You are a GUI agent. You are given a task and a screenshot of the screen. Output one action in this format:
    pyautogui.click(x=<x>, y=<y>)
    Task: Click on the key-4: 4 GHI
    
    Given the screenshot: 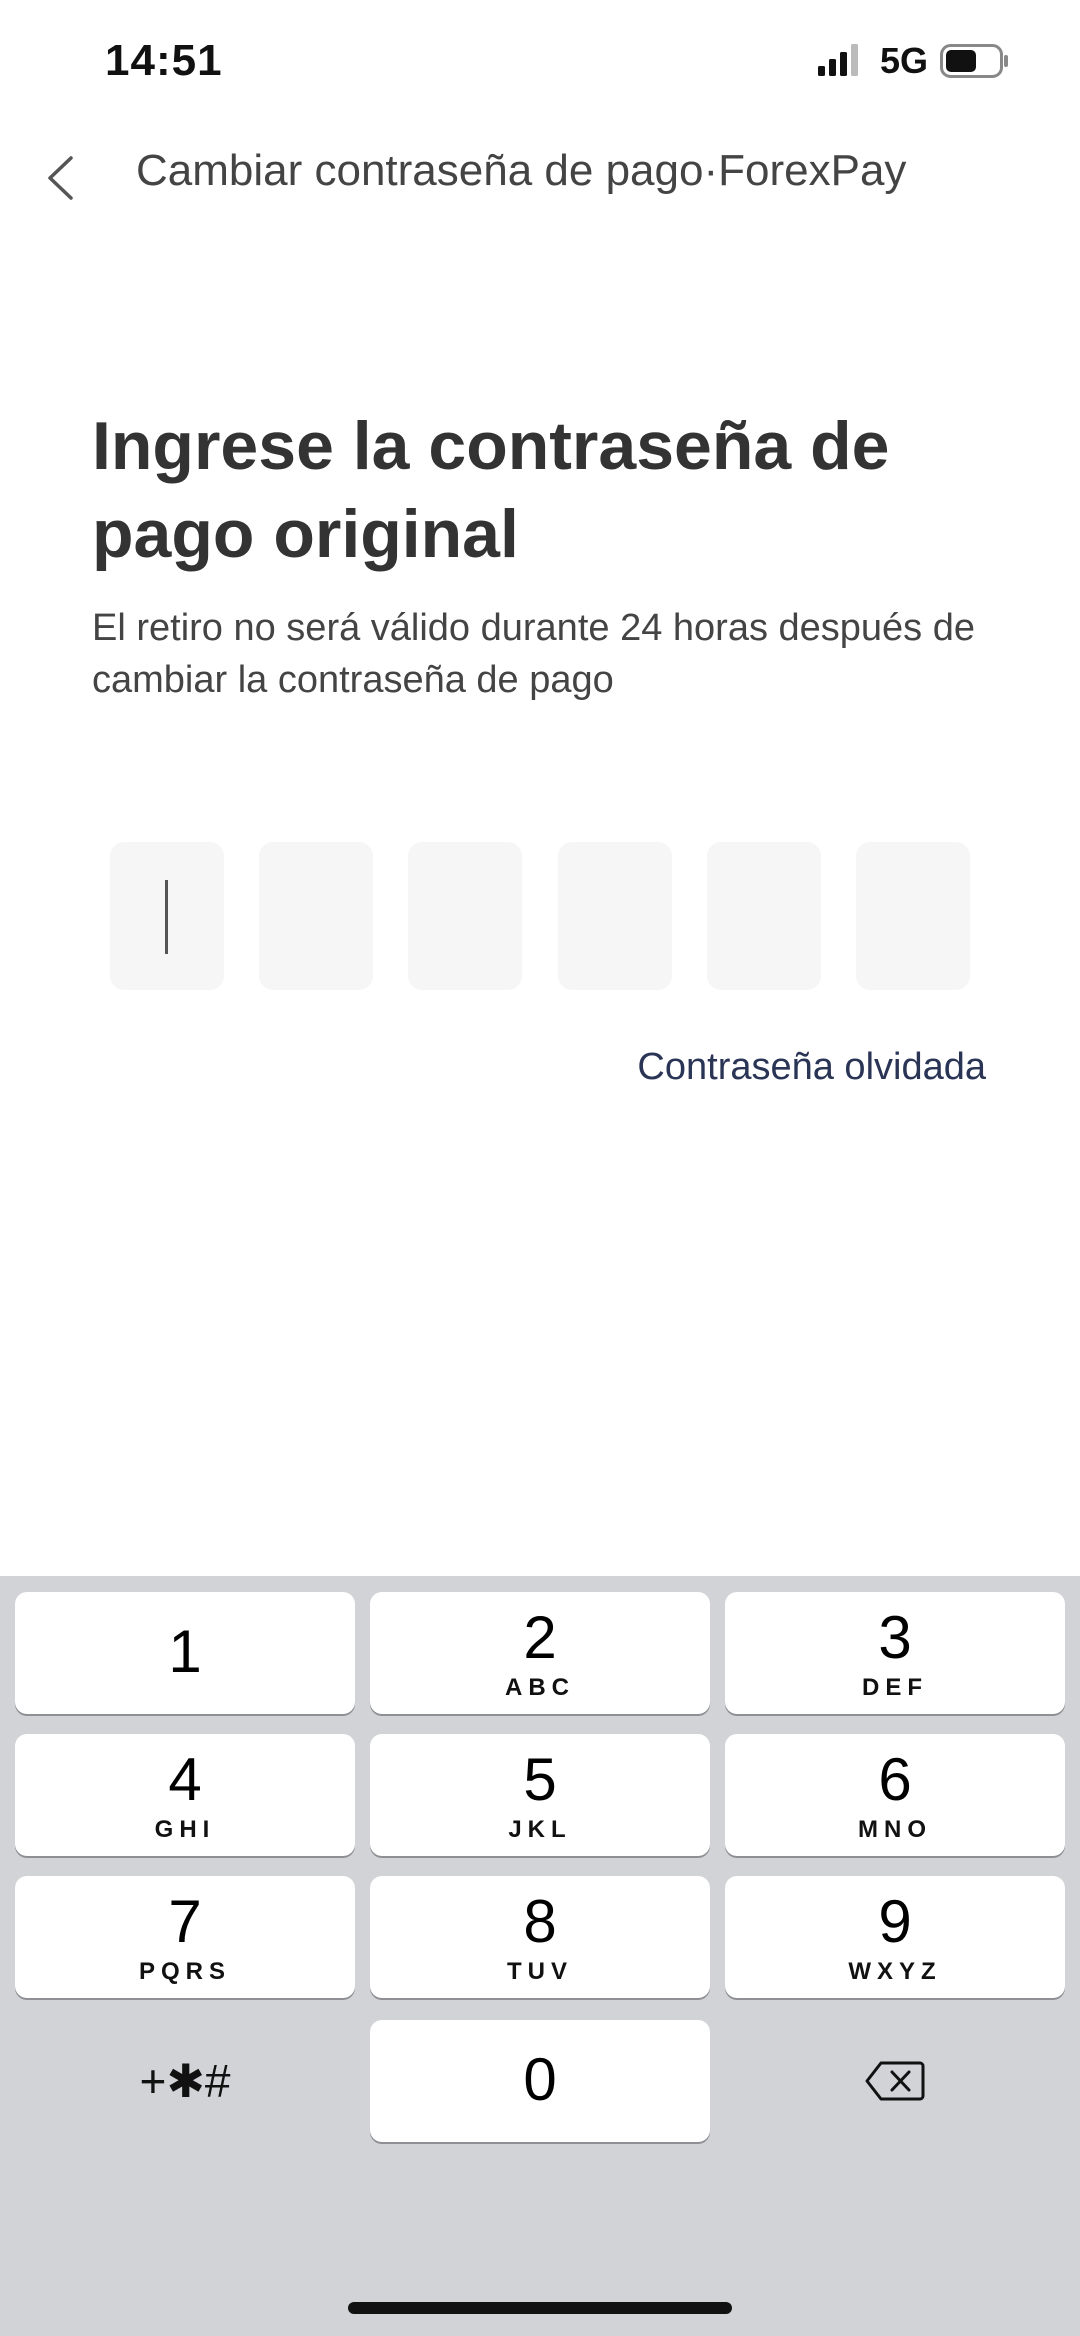 What is the action you would take?
    pyautogui.click(x=185, y=1795)
    